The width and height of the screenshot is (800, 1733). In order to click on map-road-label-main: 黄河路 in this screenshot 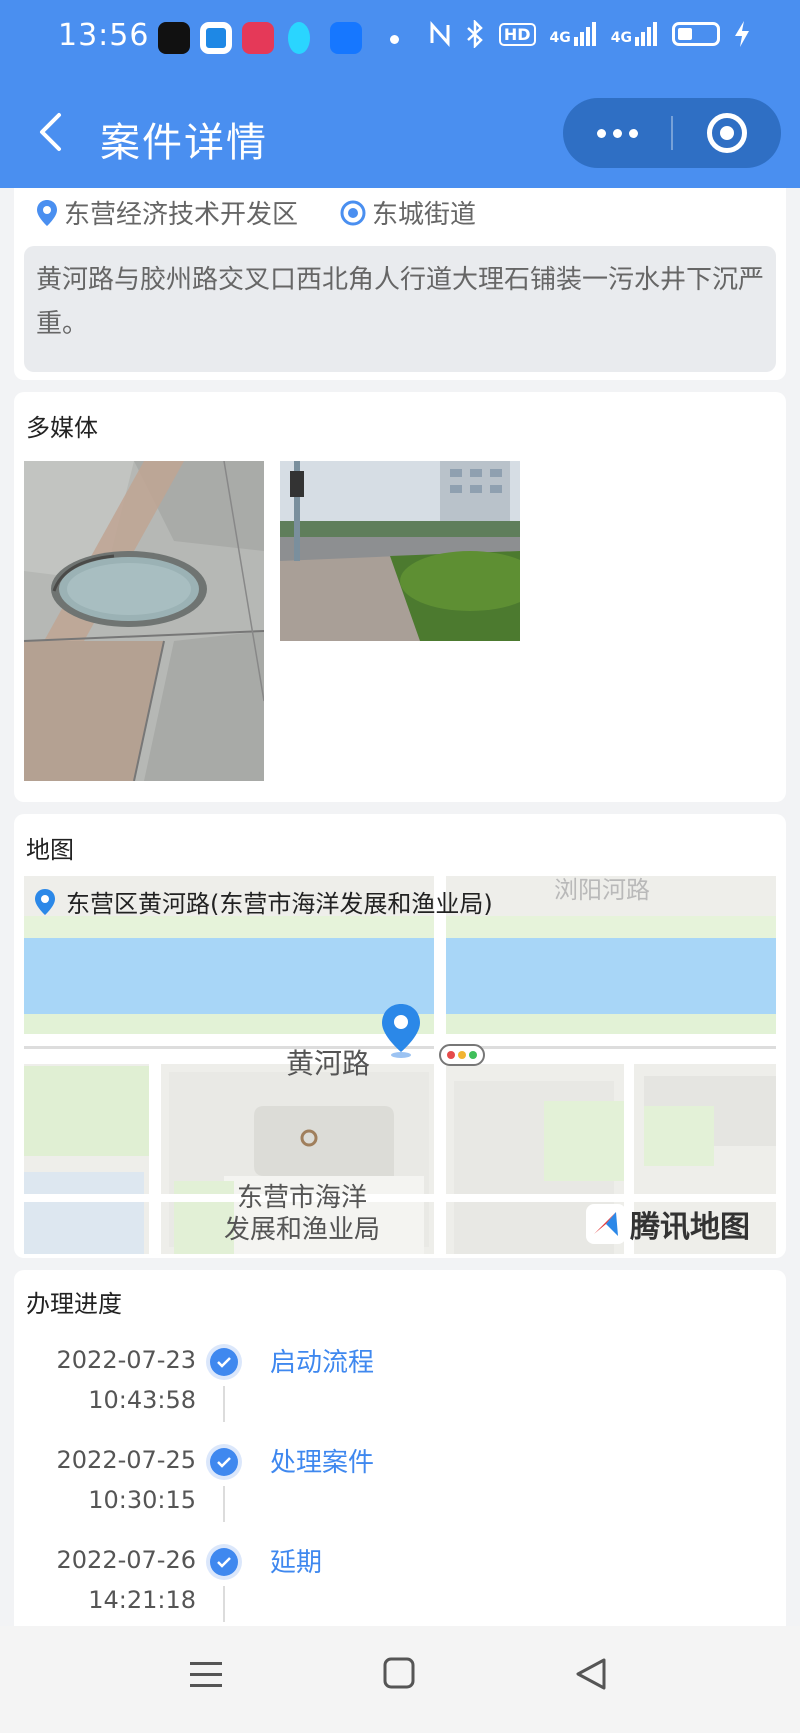, I will do `click(328, 1063)`.